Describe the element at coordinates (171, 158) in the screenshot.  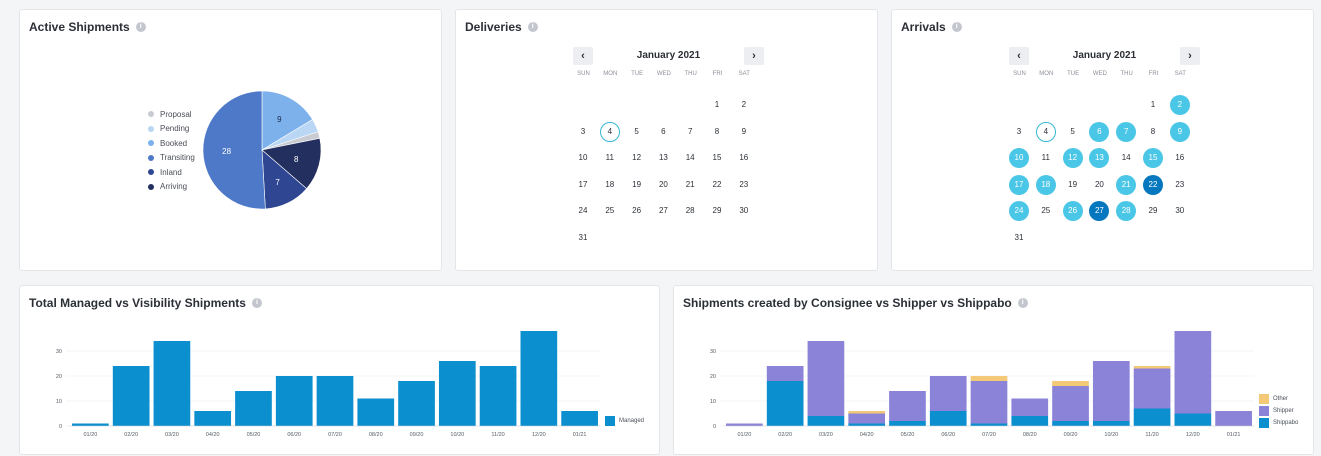
I see `legend-item-transiting: Transiting` at that location.